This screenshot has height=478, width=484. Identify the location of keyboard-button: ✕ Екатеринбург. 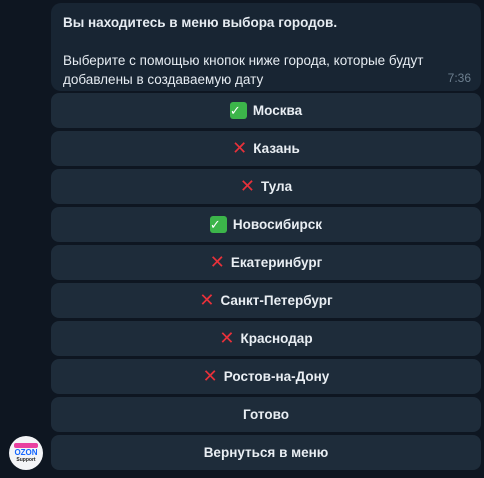
(266, 262).